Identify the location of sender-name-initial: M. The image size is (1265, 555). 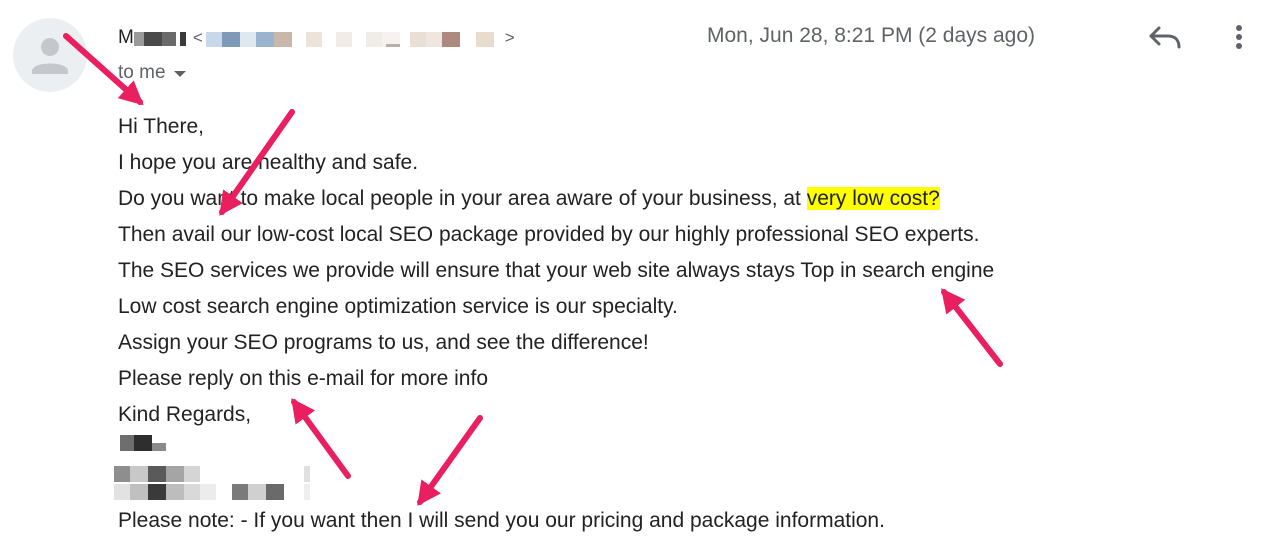
(126, 37).